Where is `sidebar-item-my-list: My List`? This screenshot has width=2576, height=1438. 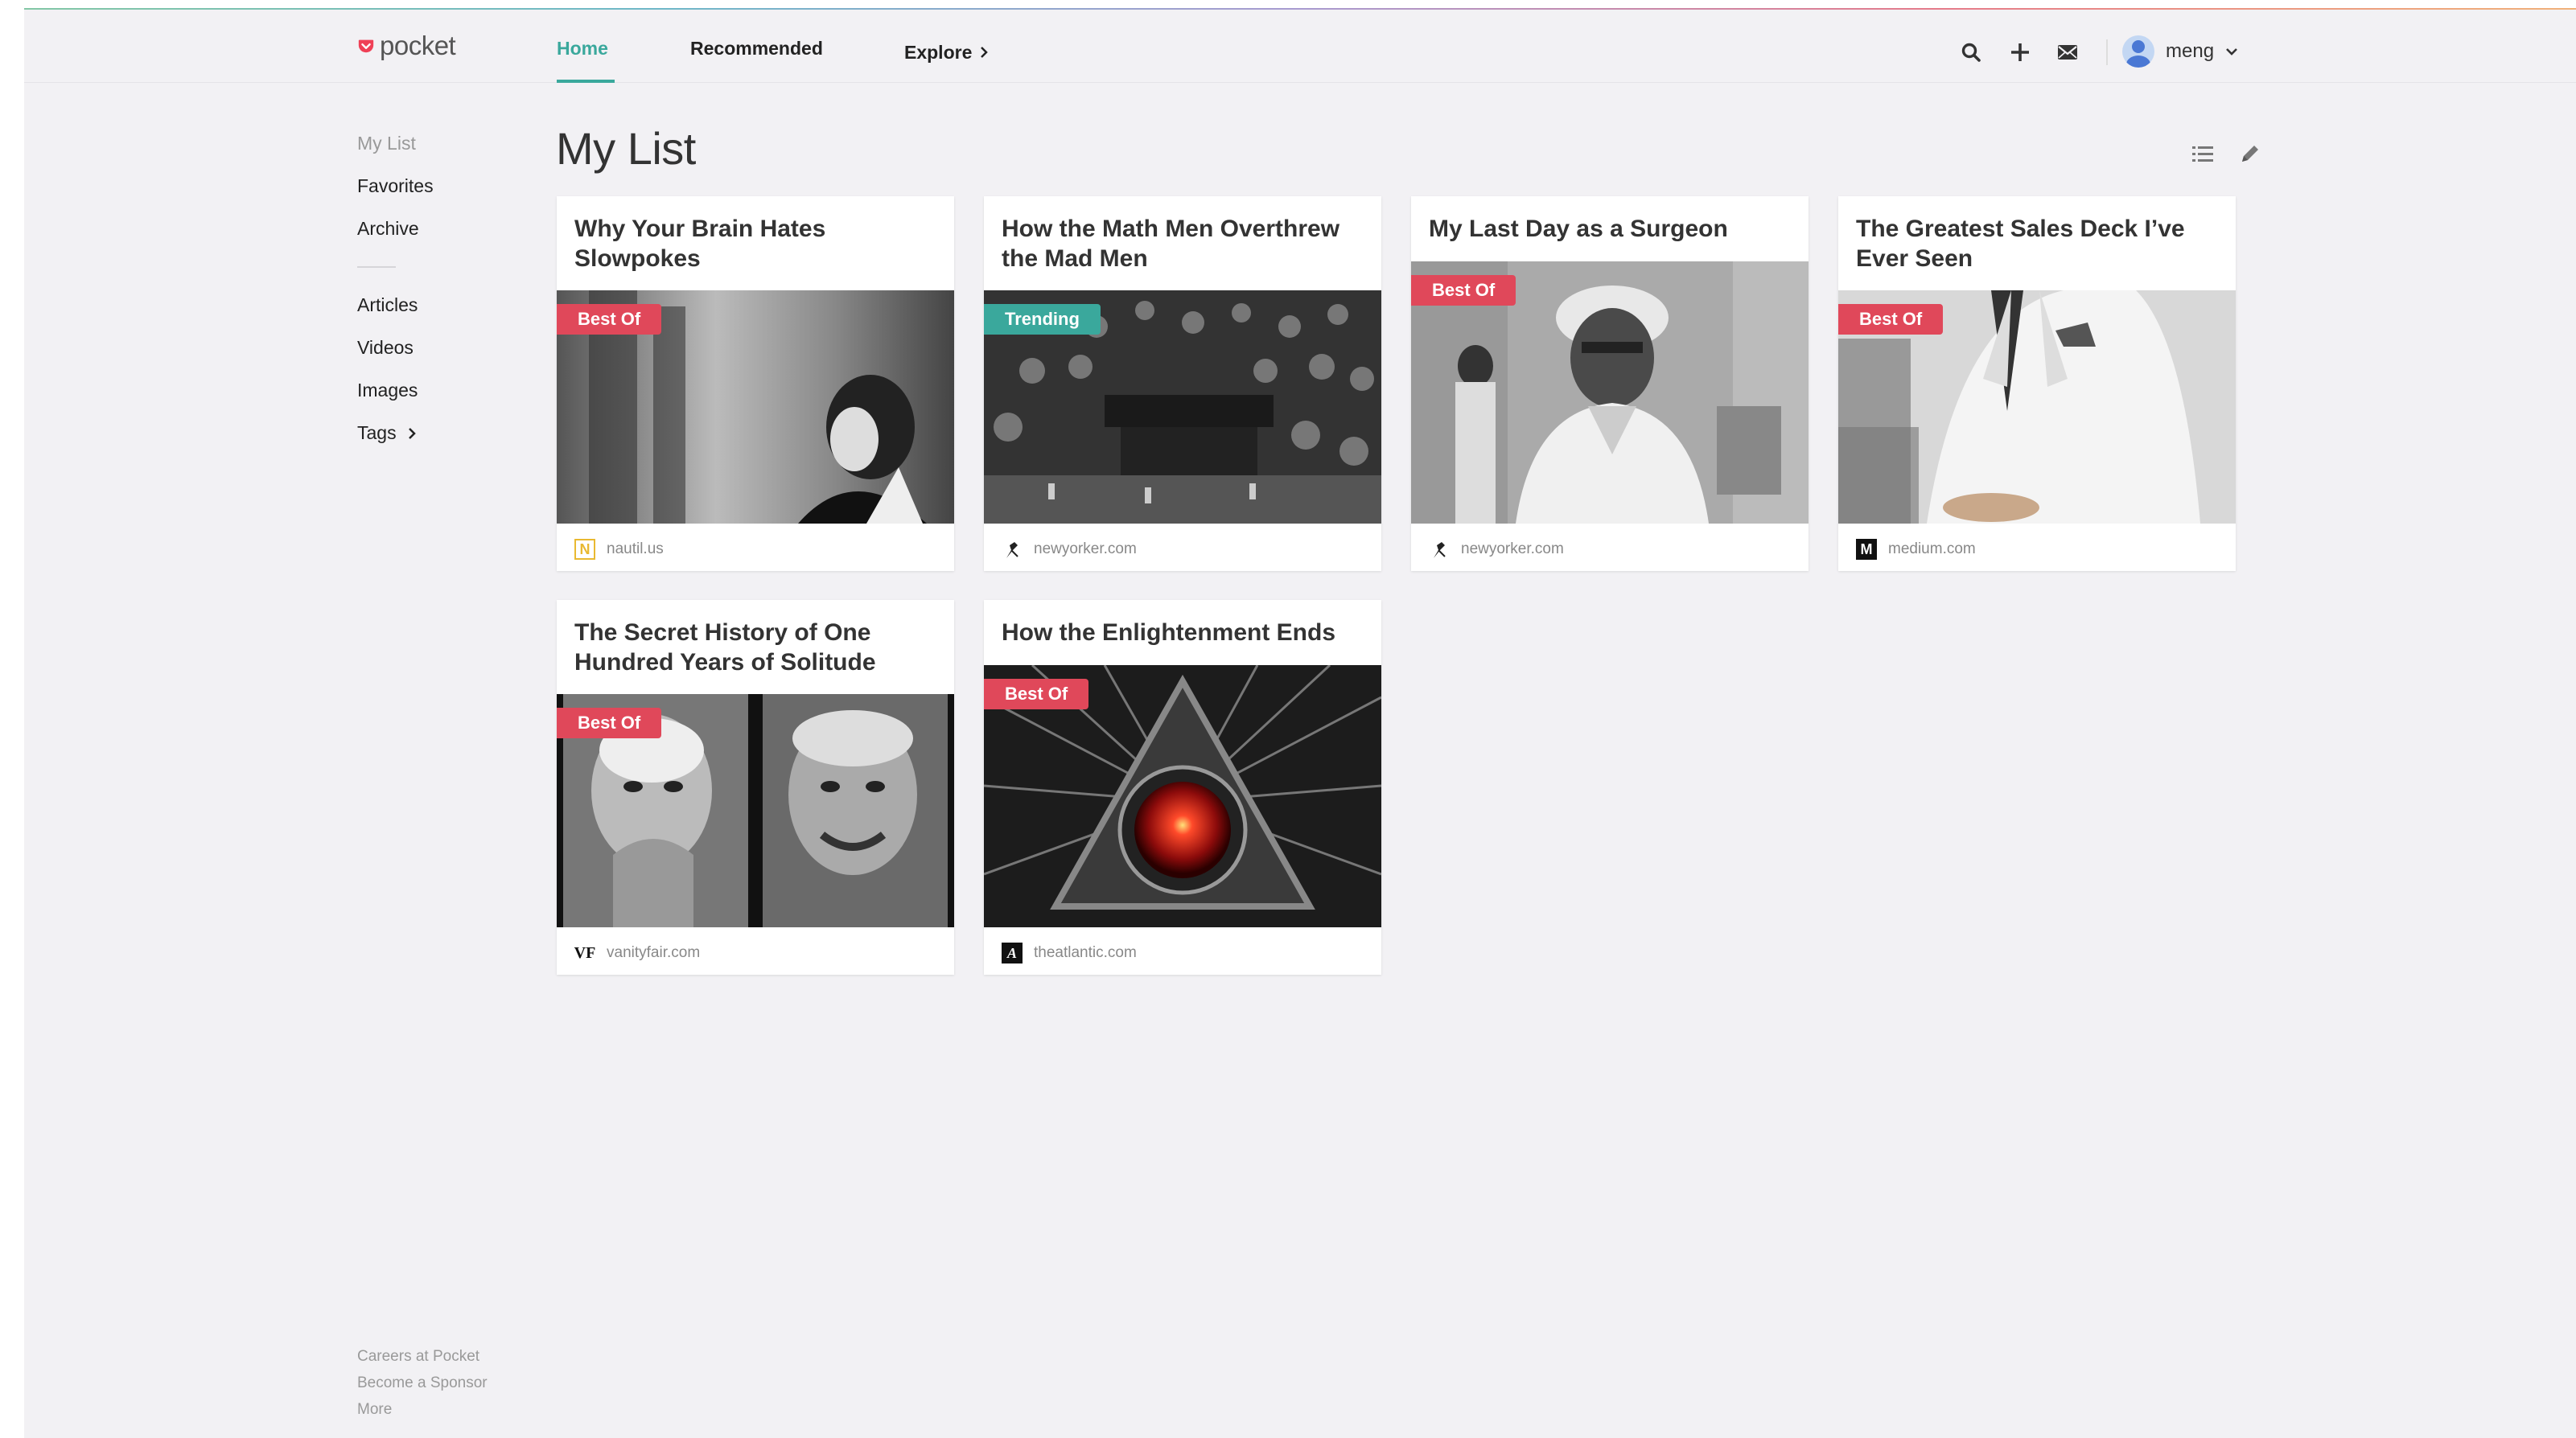 sidebar-item-my-list: My List is located at coordinates (461, 143).